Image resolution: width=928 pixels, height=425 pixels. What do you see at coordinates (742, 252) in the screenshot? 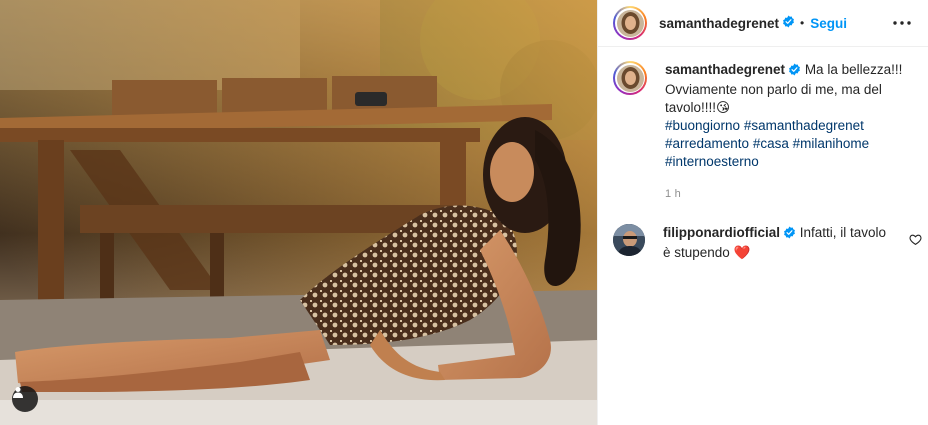
I see `heart-emoji: ❤️` at bounding box center [742, 252].